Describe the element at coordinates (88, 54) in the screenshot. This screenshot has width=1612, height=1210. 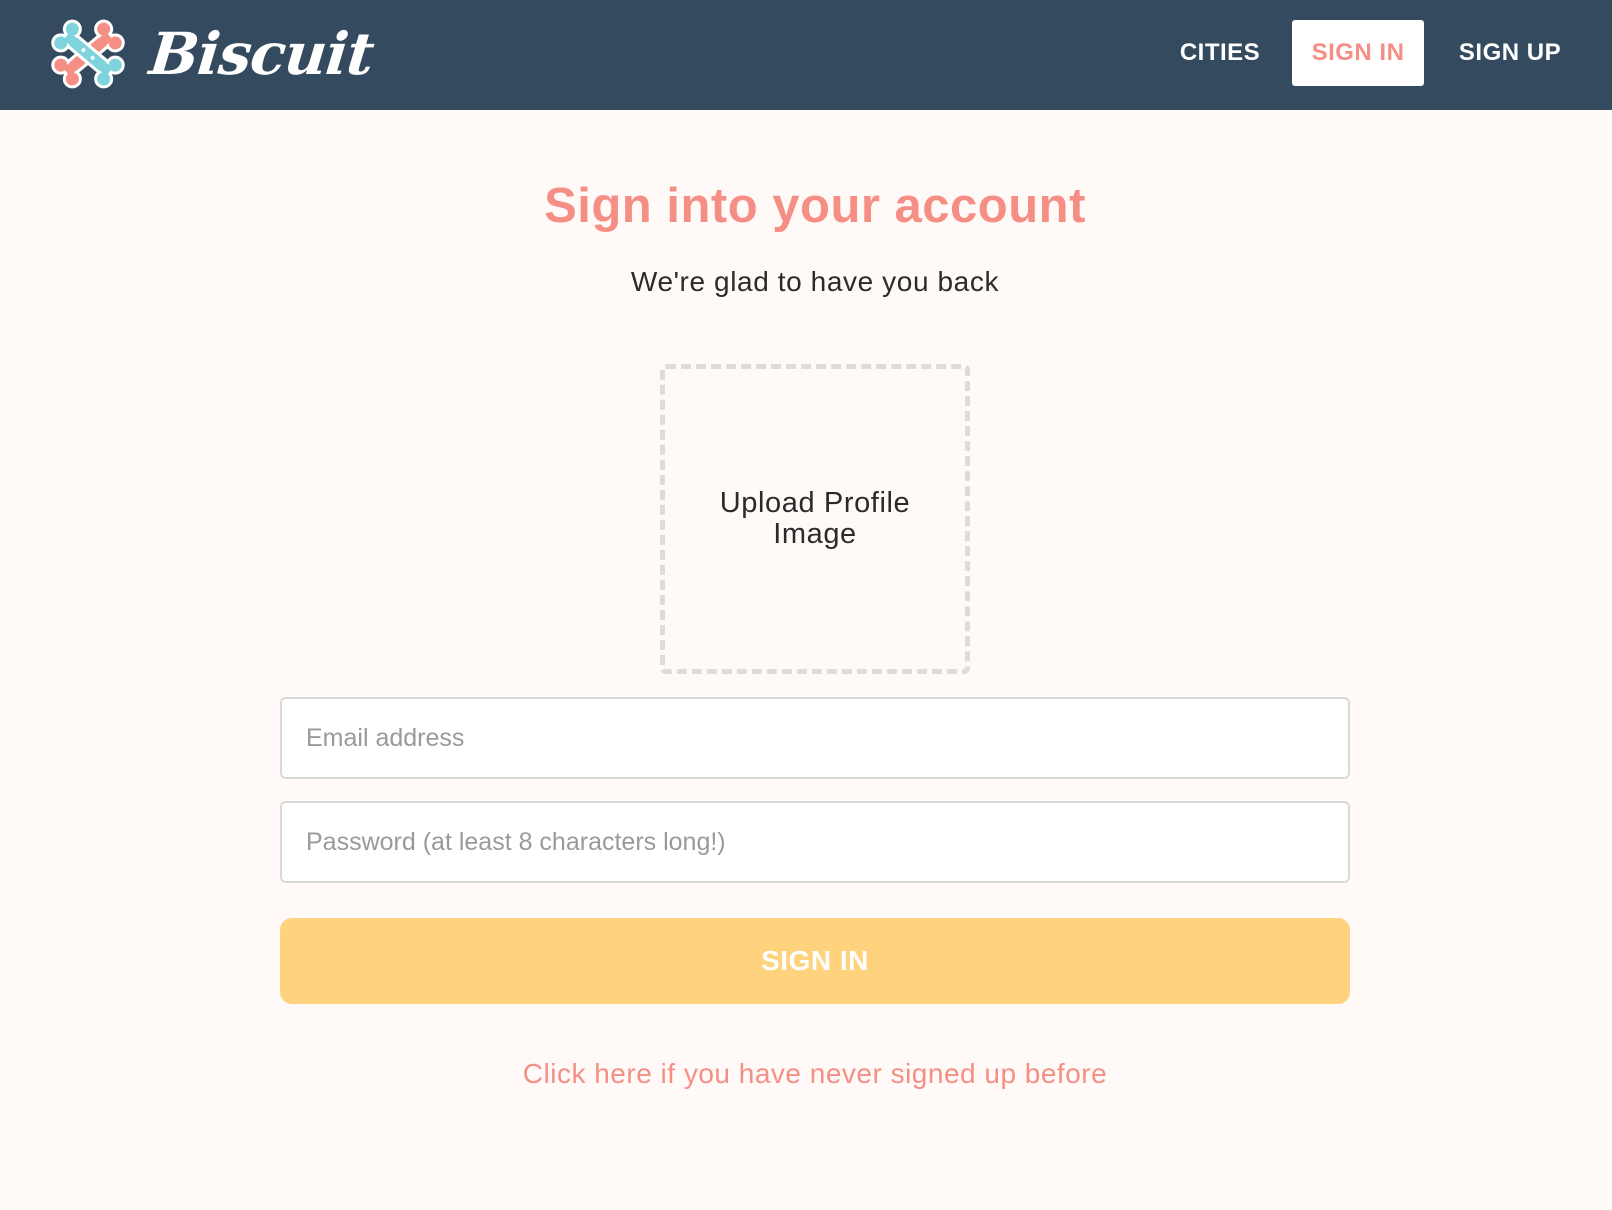
I see `biscuit-logo-icon` at that location.